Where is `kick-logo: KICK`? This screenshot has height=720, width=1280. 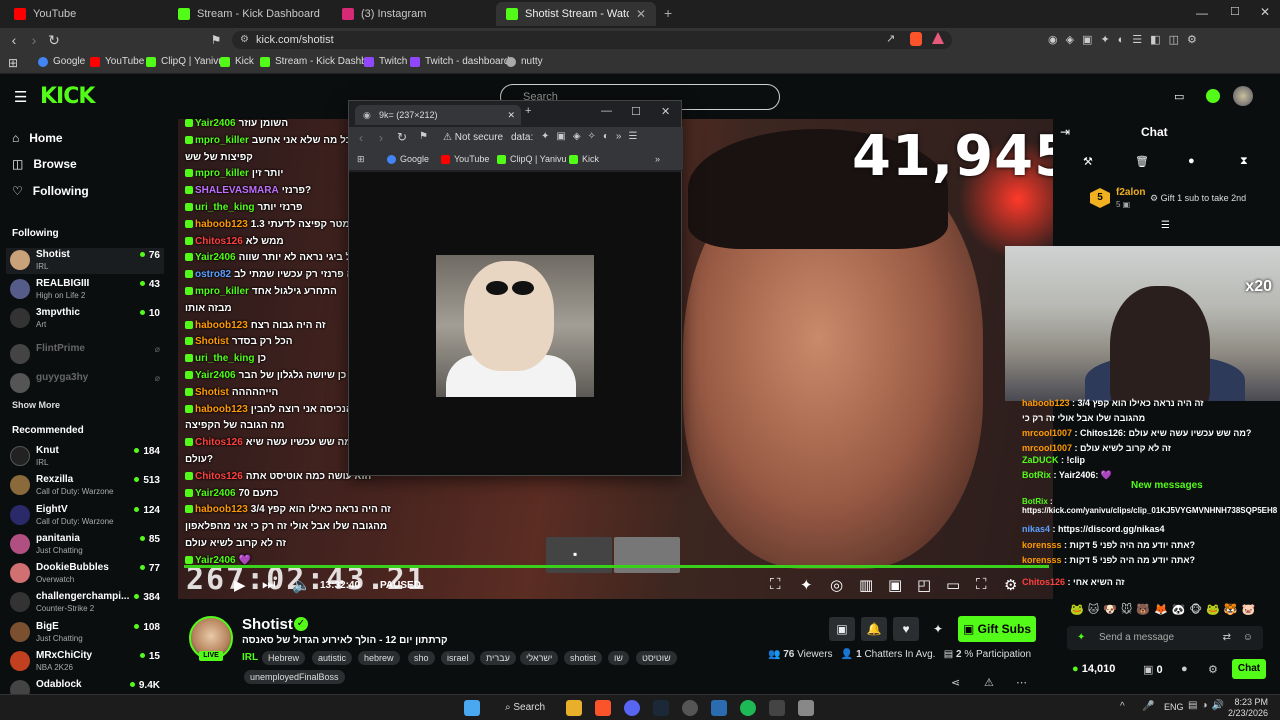
kick-logo: KICK is located at coordinates (67, 96).